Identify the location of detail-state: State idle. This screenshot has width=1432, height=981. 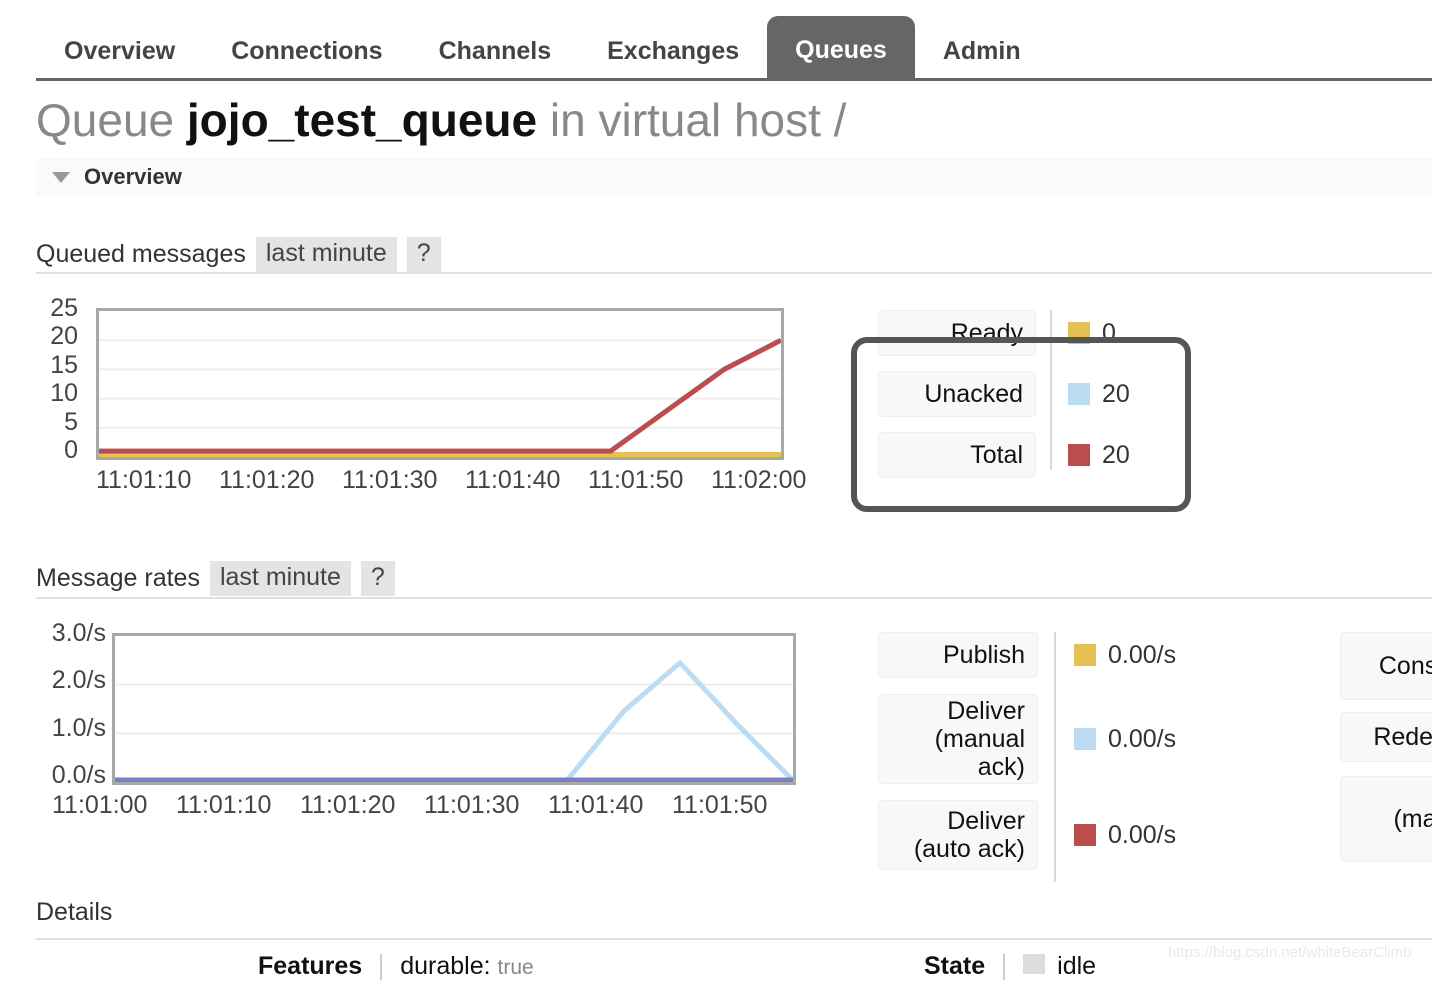
(1010, 966).